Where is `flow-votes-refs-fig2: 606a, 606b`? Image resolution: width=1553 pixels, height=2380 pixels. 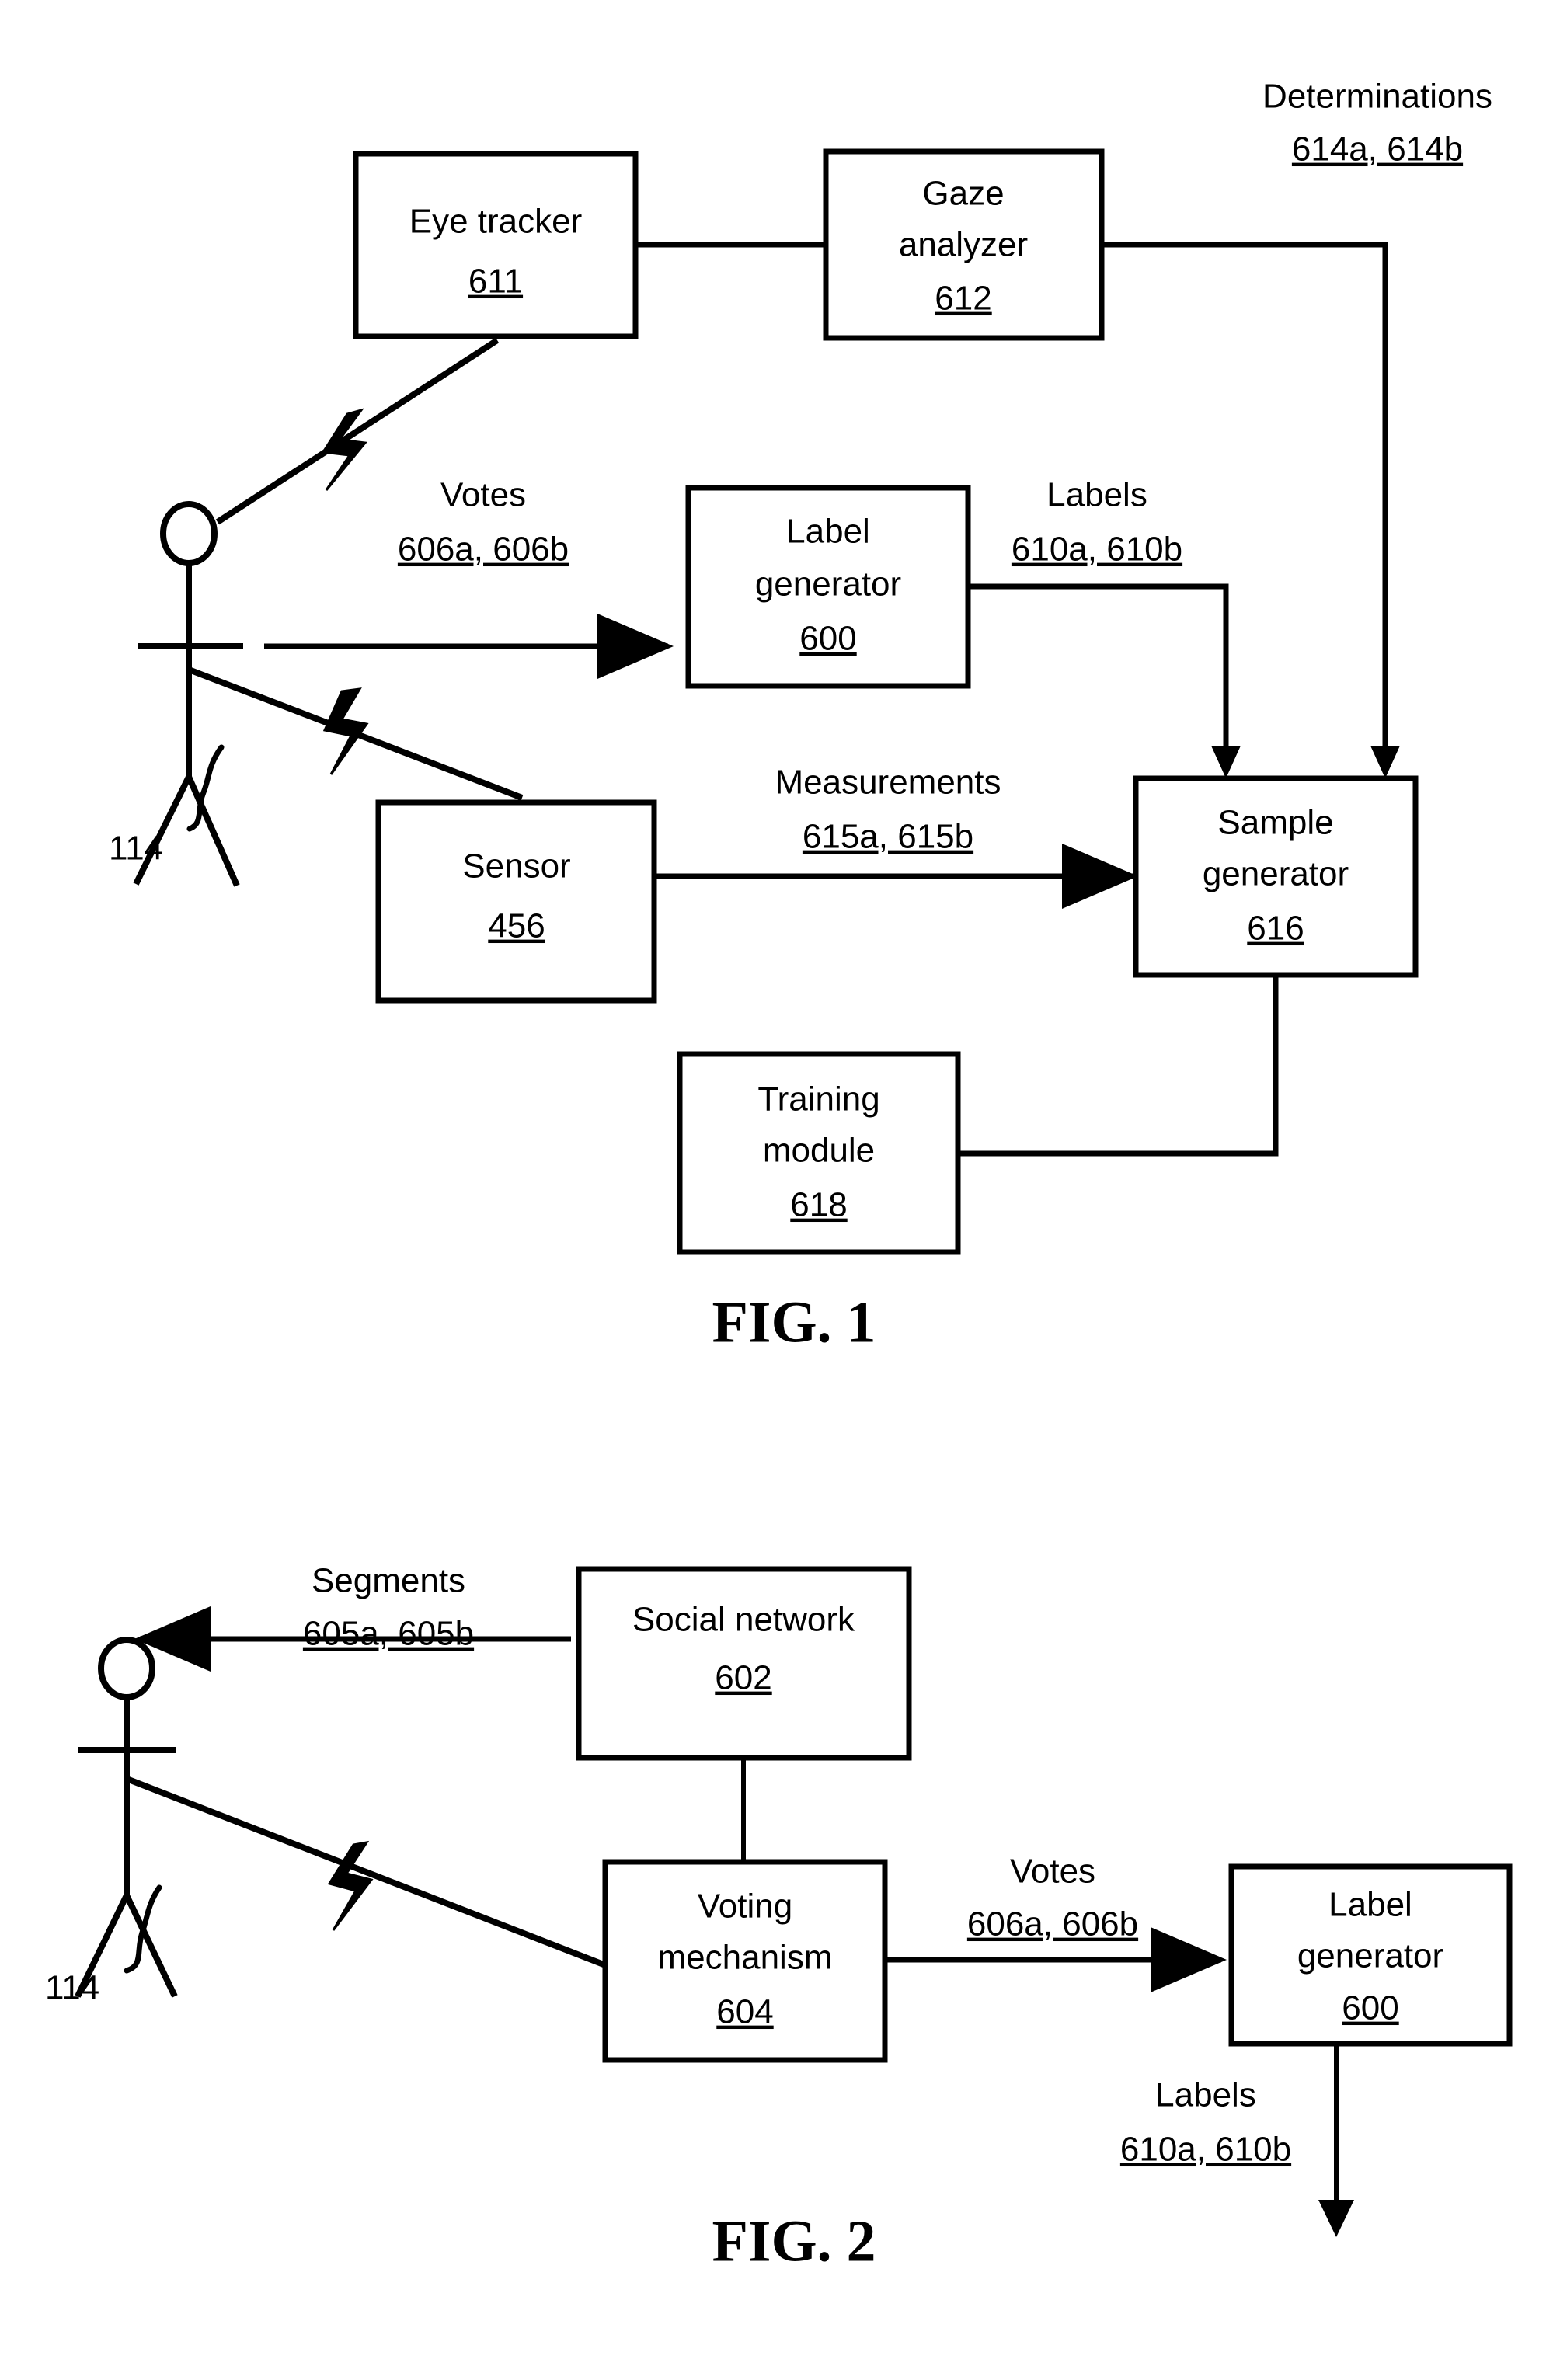 flow-votes-refs-fig2: 606a, 606b is located at coordinates (1052, 1924).